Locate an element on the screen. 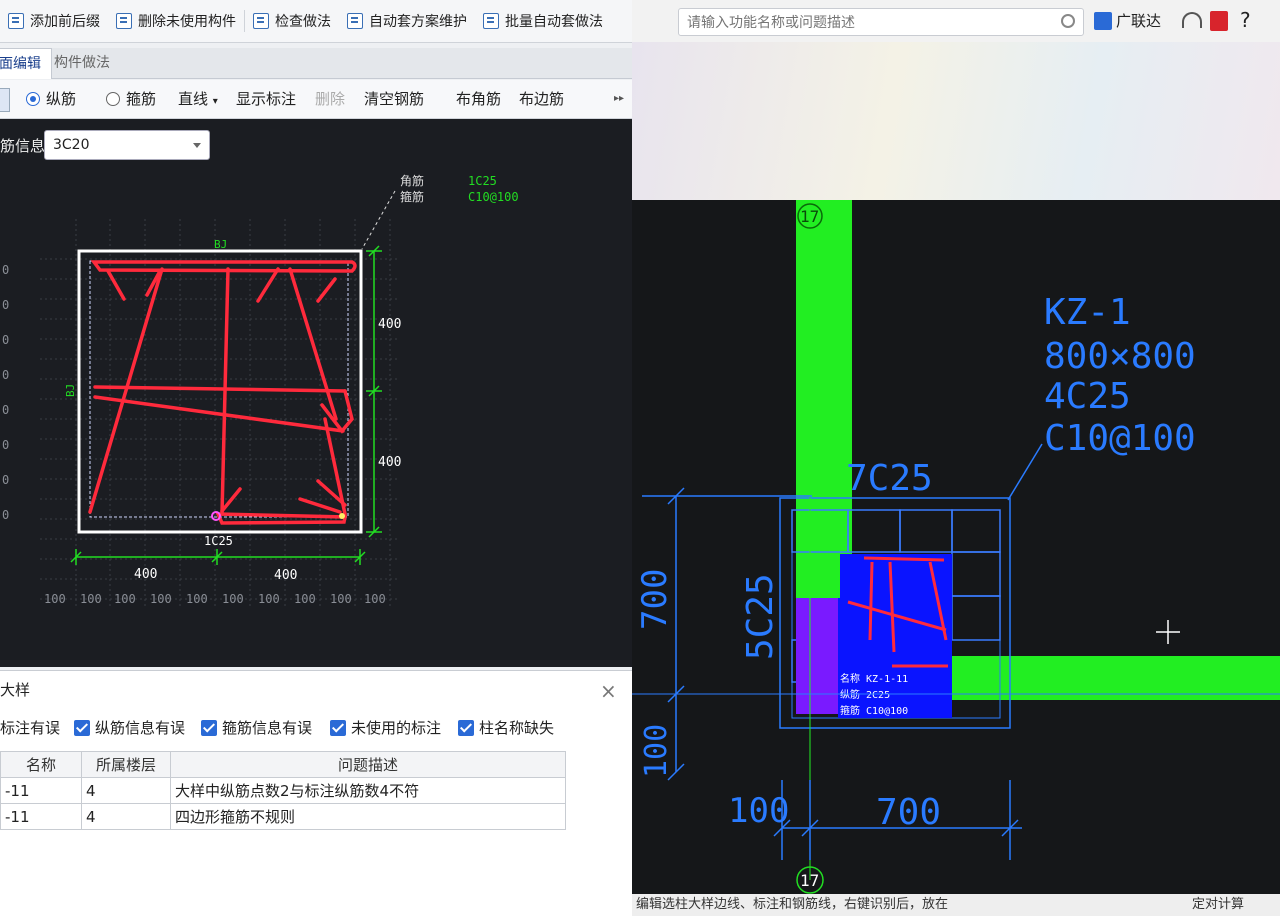  delete-button: 删除 is located at coordinates (330, 99).